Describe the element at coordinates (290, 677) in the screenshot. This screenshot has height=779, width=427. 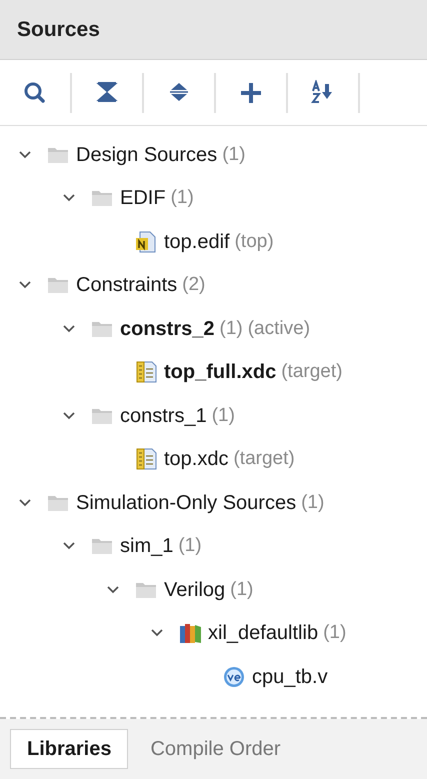
I see `tree-item-label: cpu_tb.v` at that location.